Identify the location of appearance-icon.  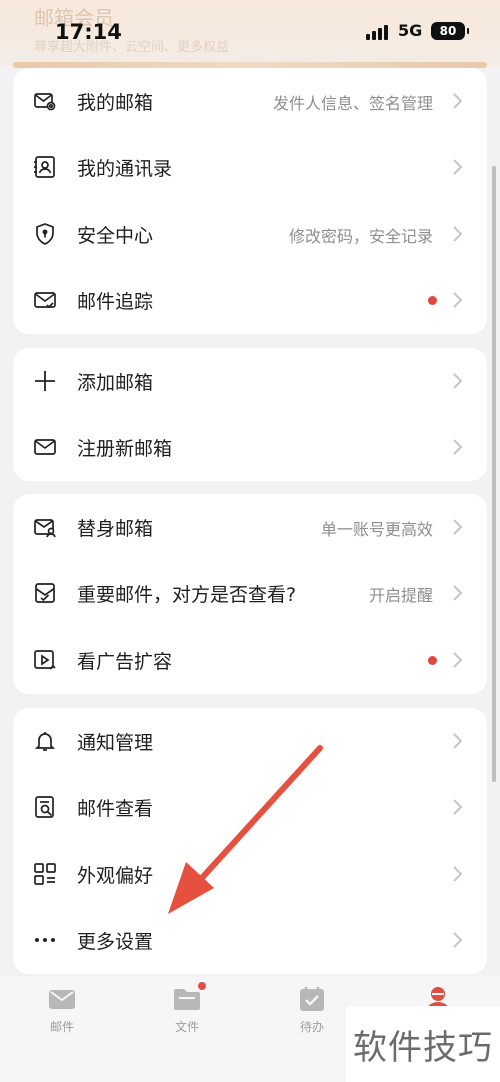
(45, 874).